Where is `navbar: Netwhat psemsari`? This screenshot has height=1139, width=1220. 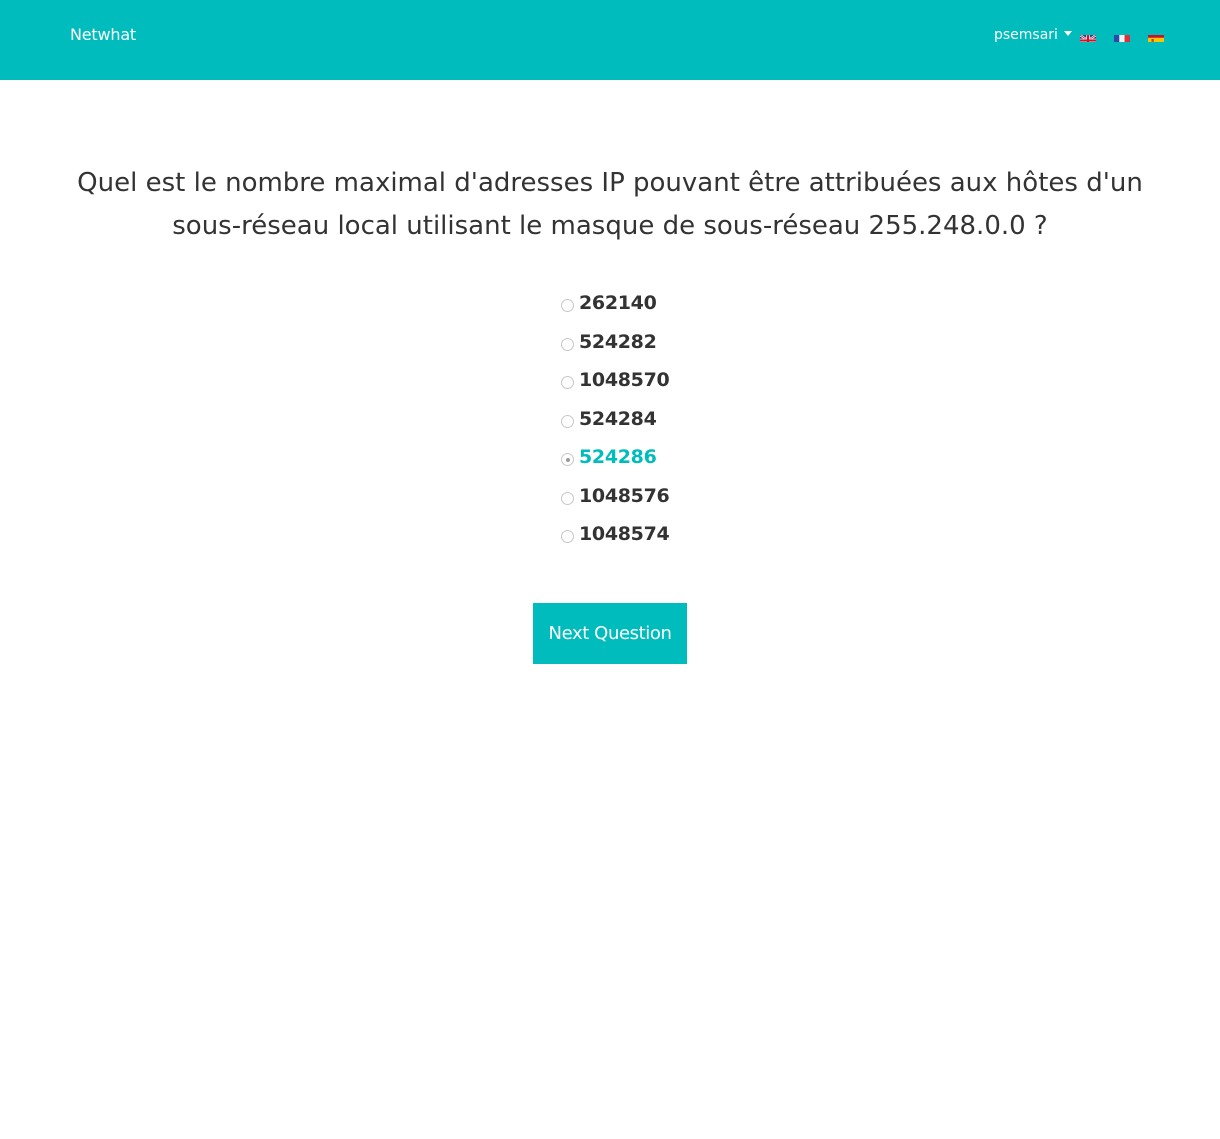 navbar: Netwhat psemsari is located at coordinates (610, 40).